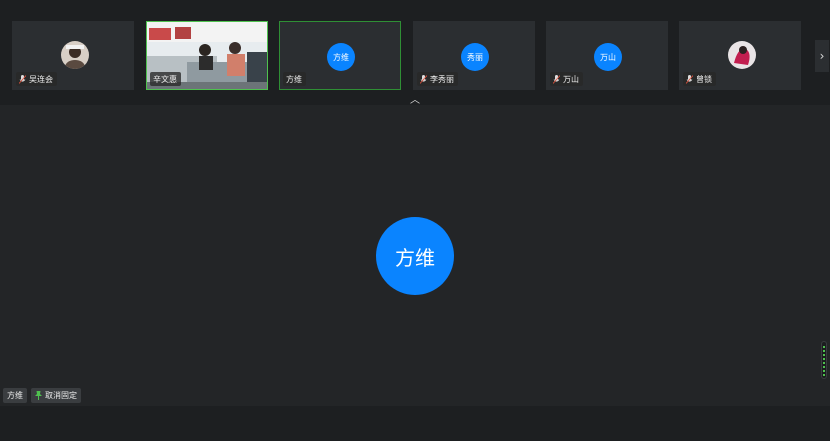 The image size is (830, 441). I want to click on main-speaker-avatar: 方维, so click(415, 256).